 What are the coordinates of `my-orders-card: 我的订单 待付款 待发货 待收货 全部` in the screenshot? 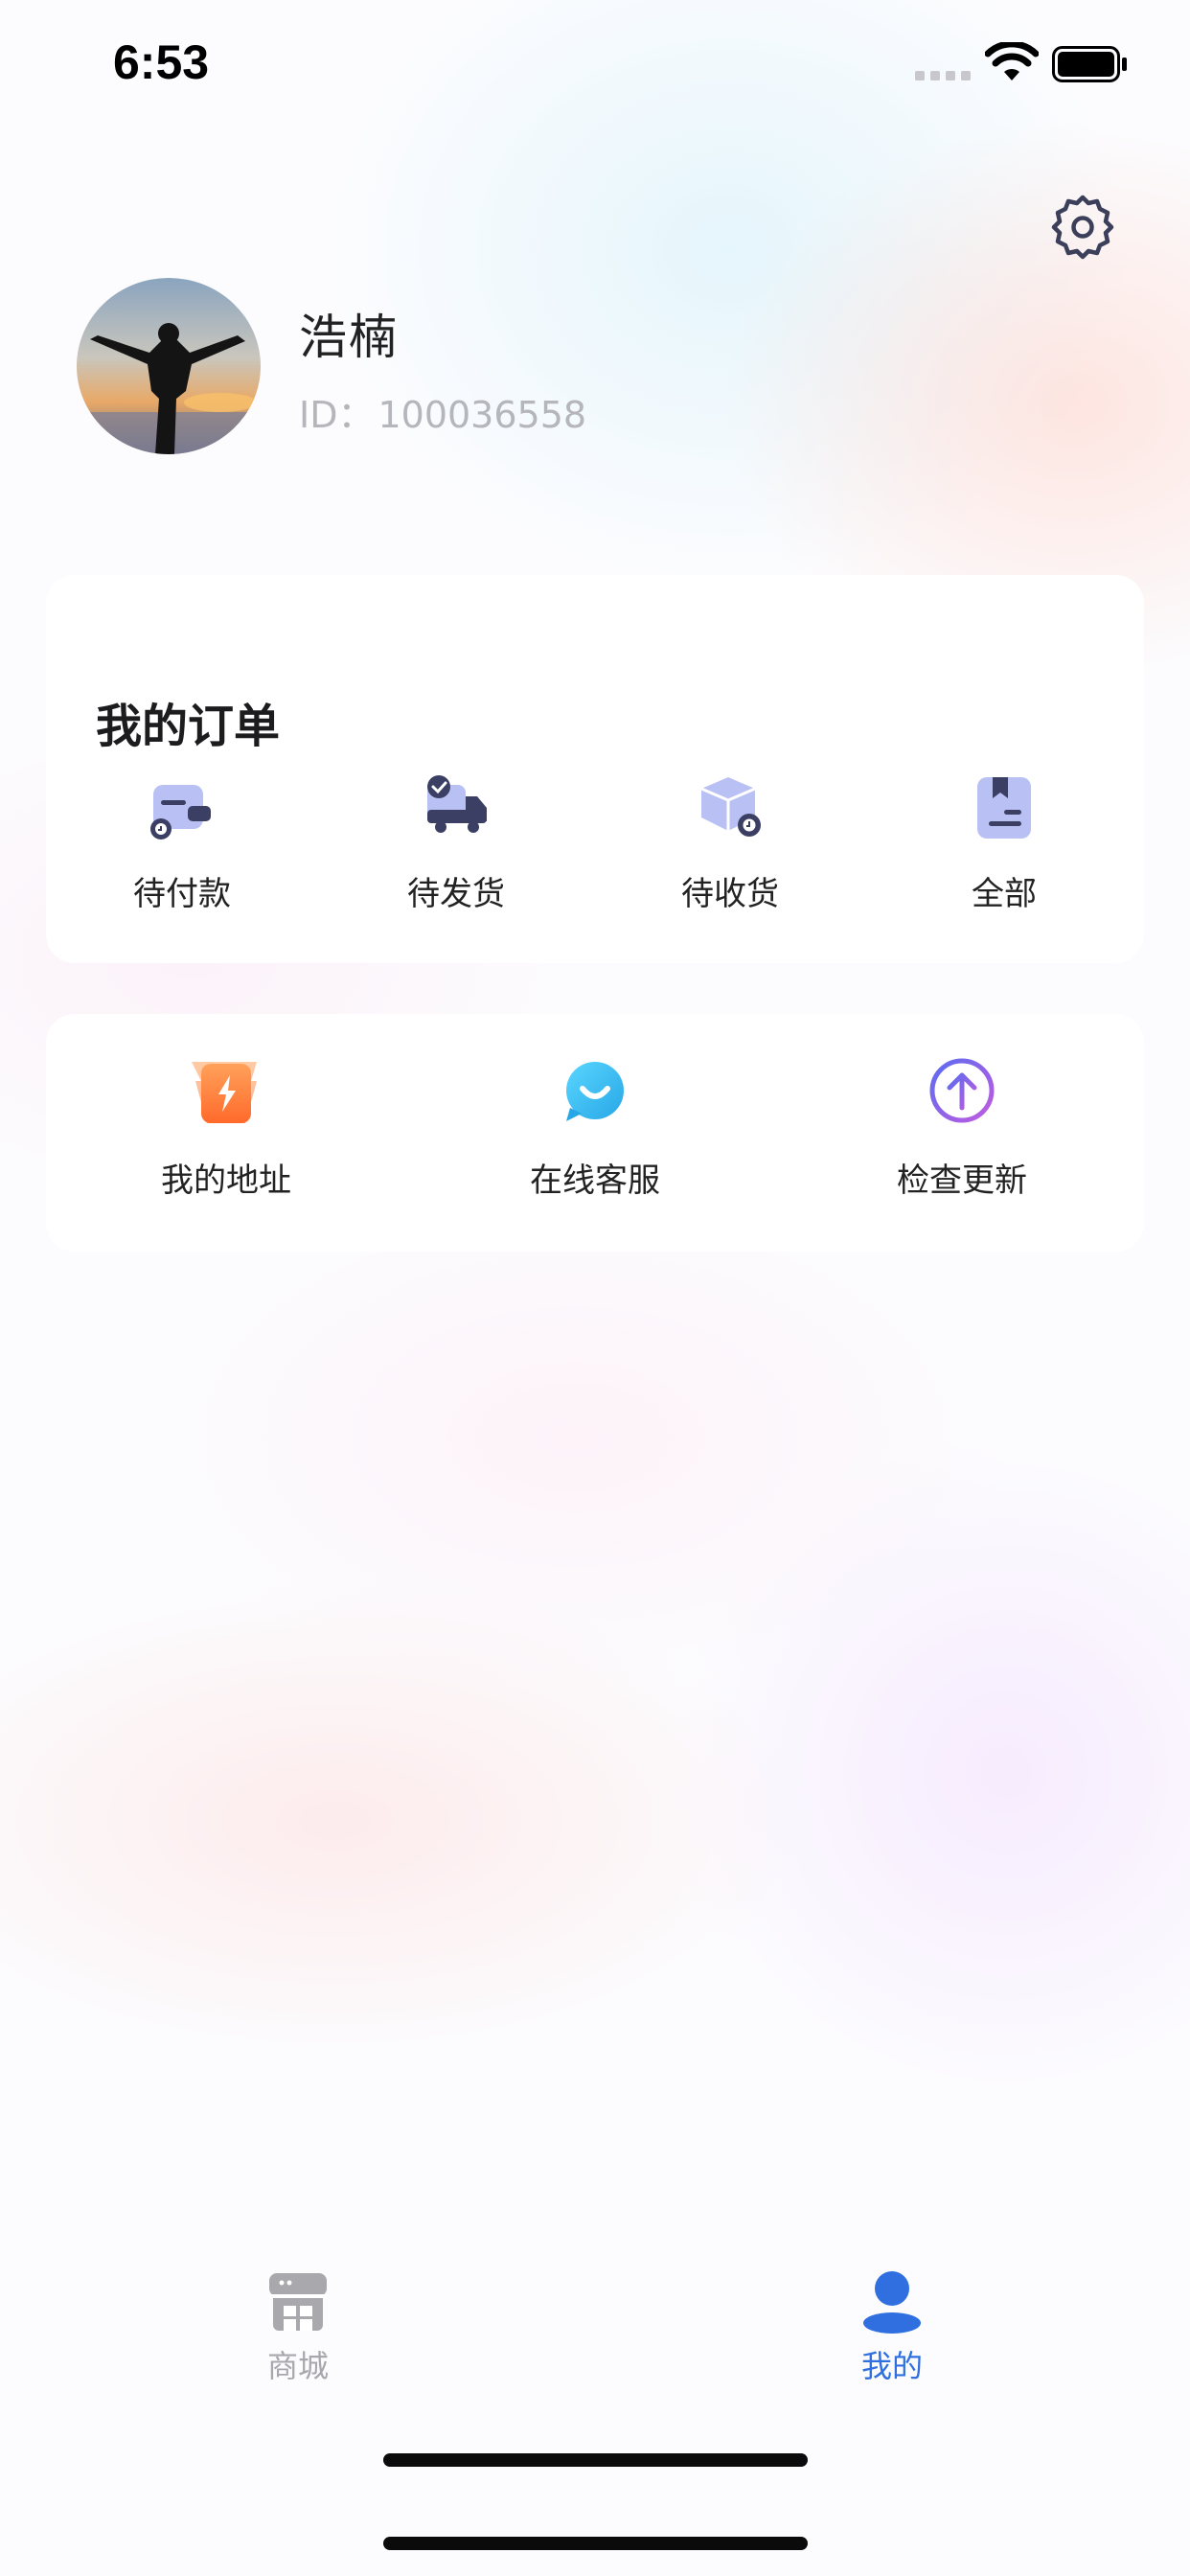 It's located at (595, 769).